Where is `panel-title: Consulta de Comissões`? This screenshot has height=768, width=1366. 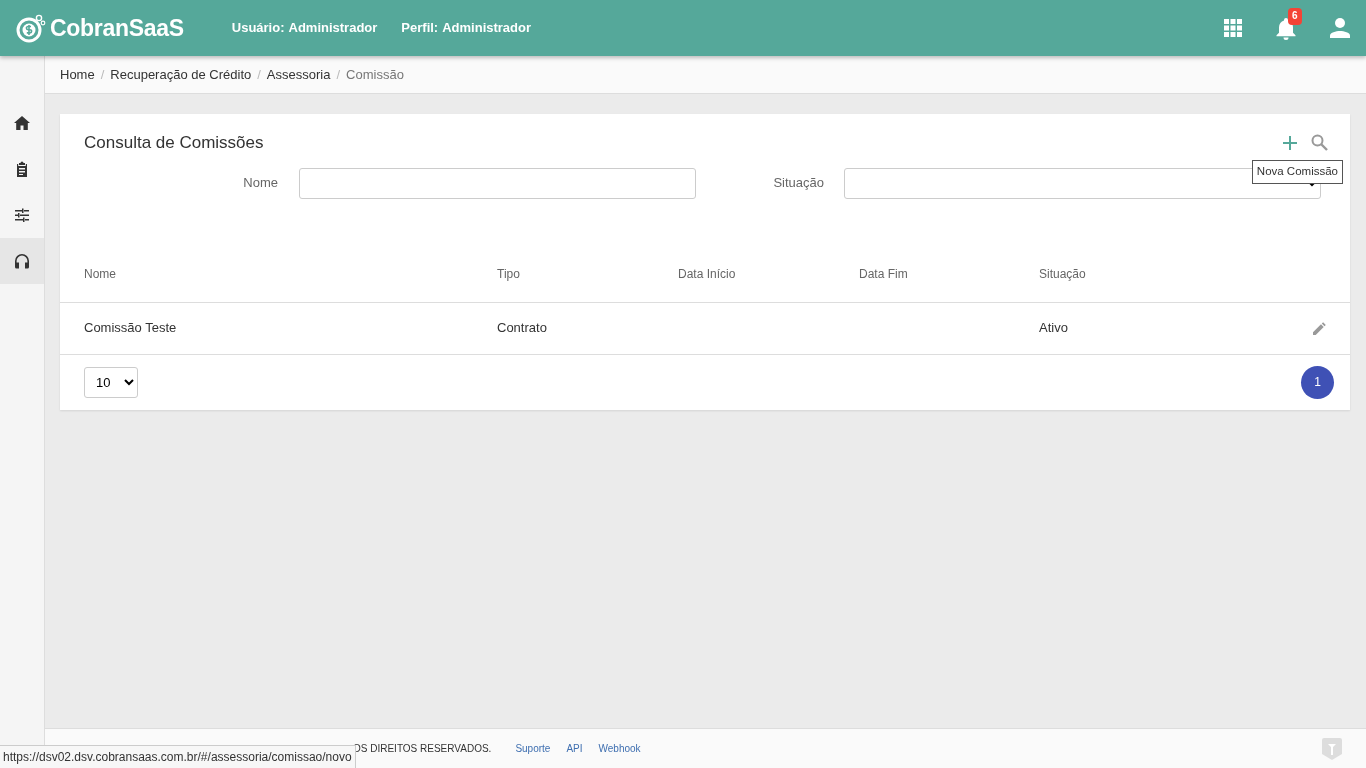 panel-title: Consulta de Comissões is located at coordinates (174, 143).